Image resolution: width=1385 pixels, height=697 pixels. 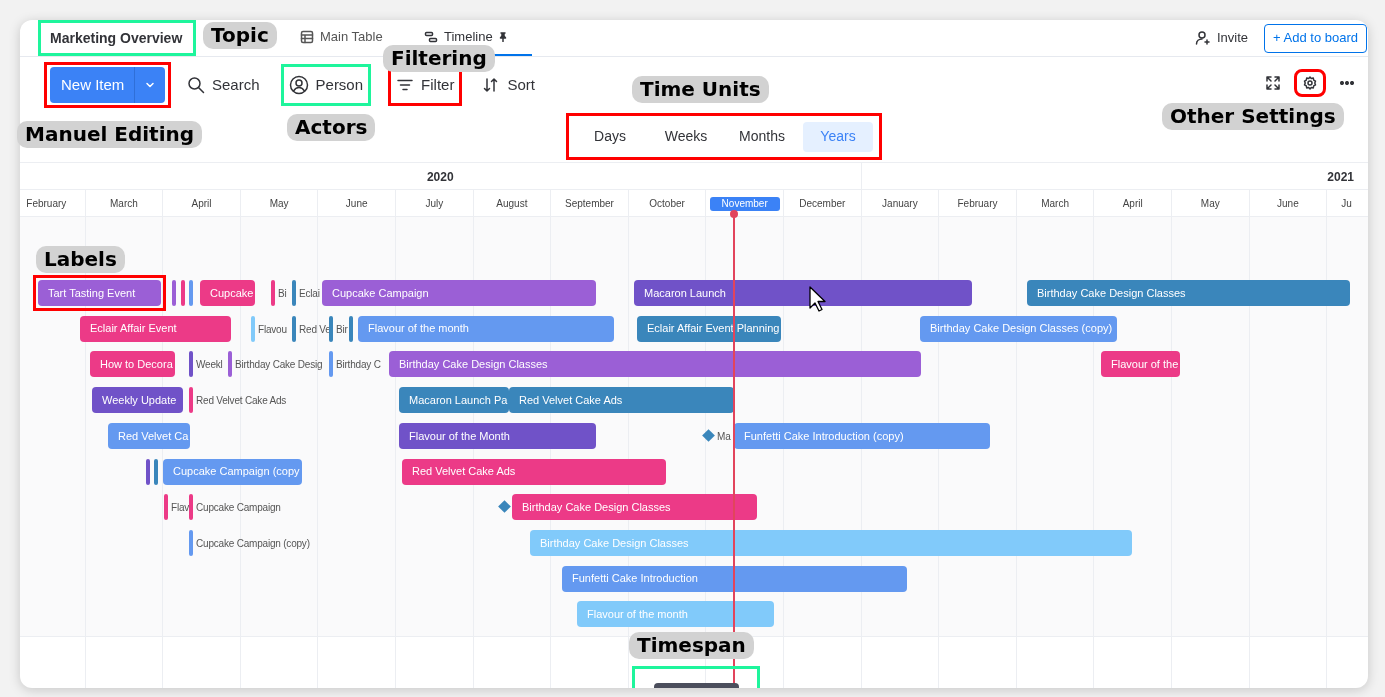 I want to click on settings-button, so click(x=1310, y=83).